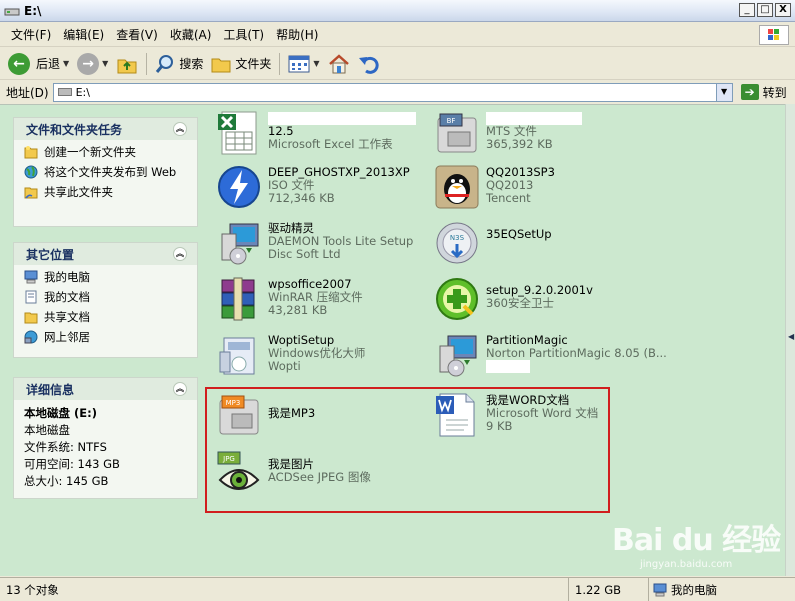 This screenshot has height=601, width=795. What do you see at coordinates (137, 34) in the screenshot?
I see `menu-view: 查看(V)` at bounding box center [137, 34].